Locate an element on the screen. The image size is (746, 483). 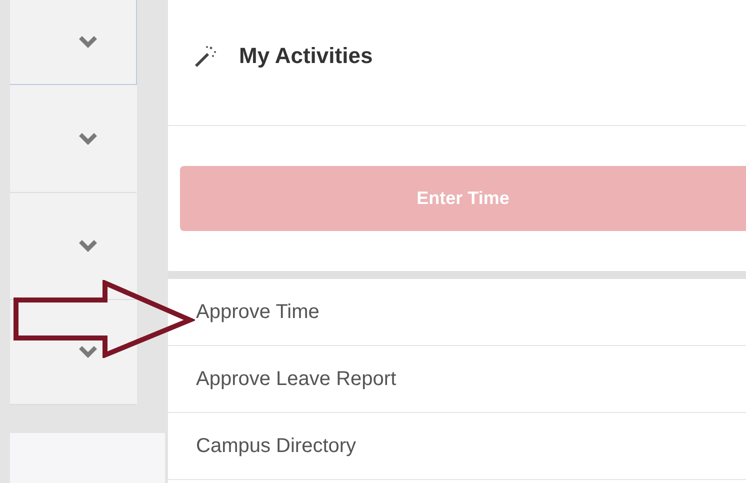
activity-link: Approve Leave Report is located at coordinates (457, 379).